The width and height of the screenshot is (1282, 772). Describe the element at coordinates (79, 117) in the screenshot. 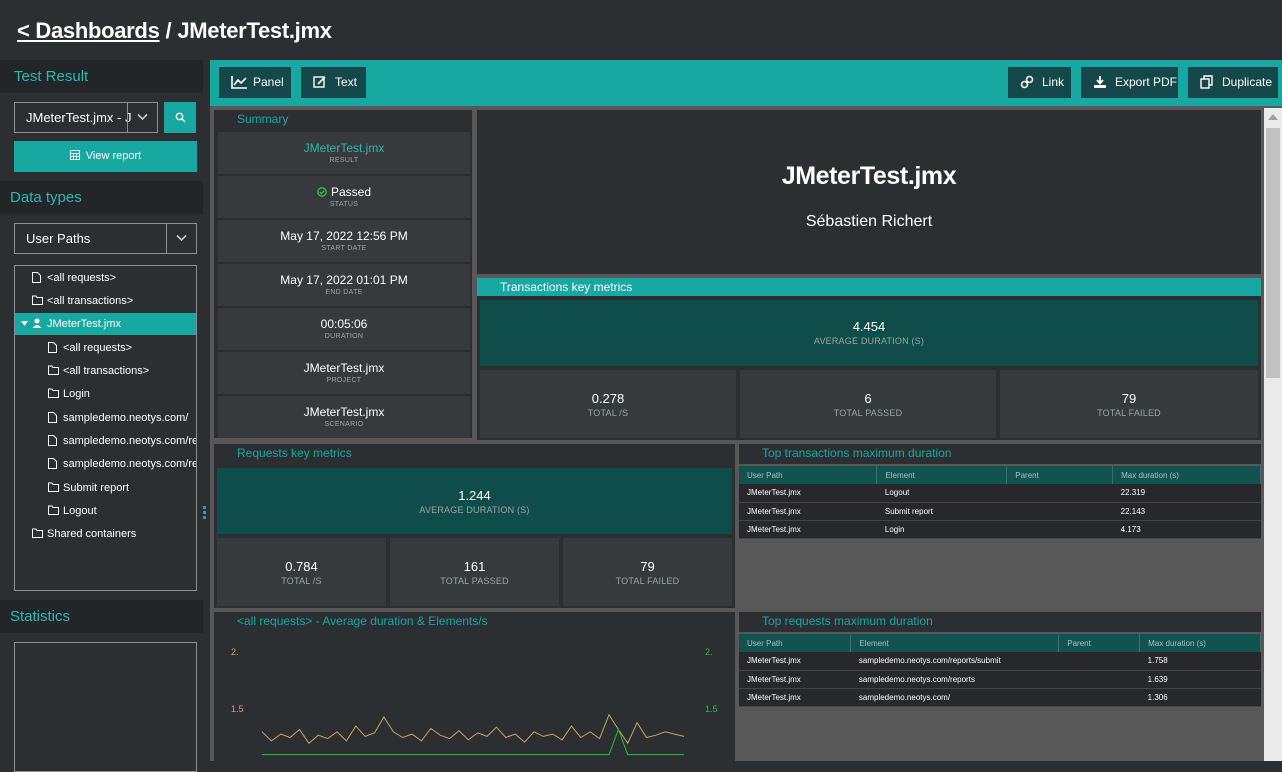

I see `test-result-select-value: JMeterTest.jmx - J` at that location.